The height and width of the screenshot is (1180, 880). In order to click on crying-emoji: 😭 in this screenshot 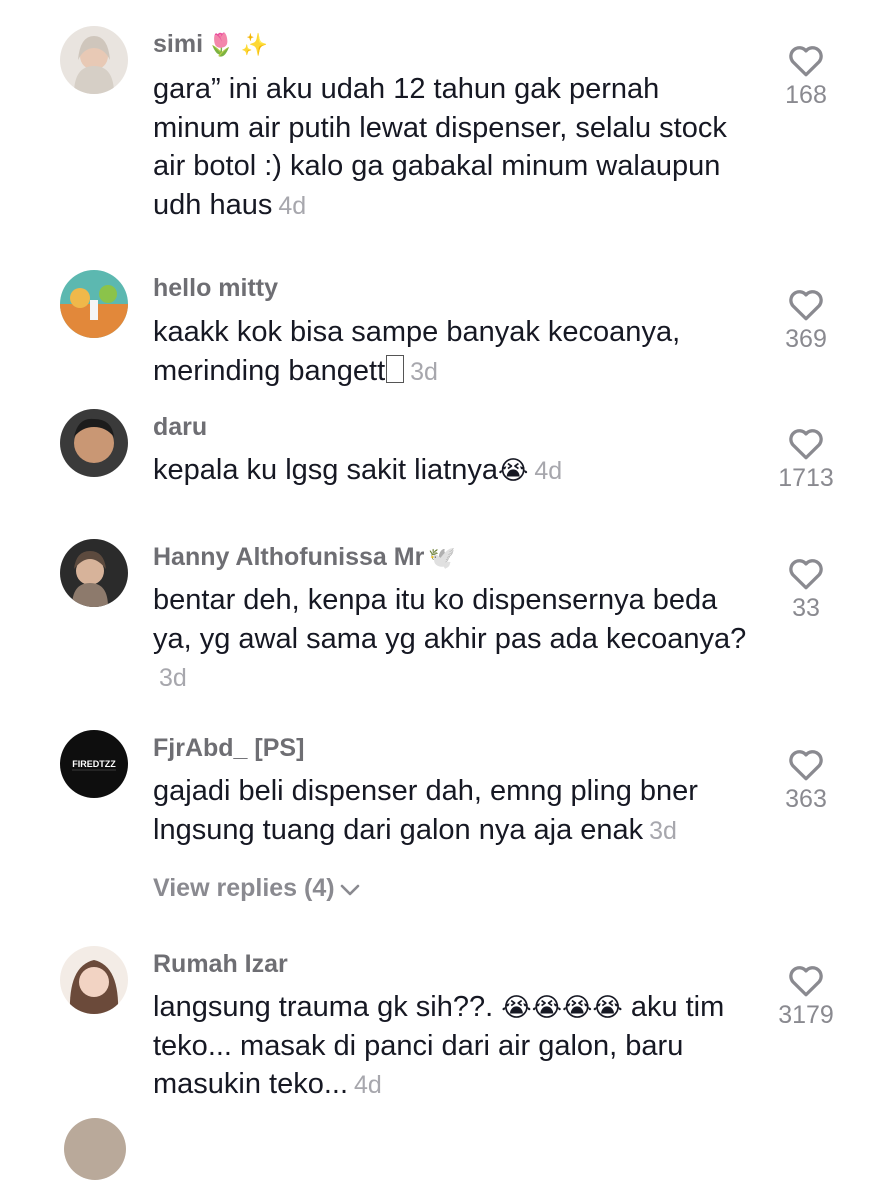, I will do `click(513, 470)`.